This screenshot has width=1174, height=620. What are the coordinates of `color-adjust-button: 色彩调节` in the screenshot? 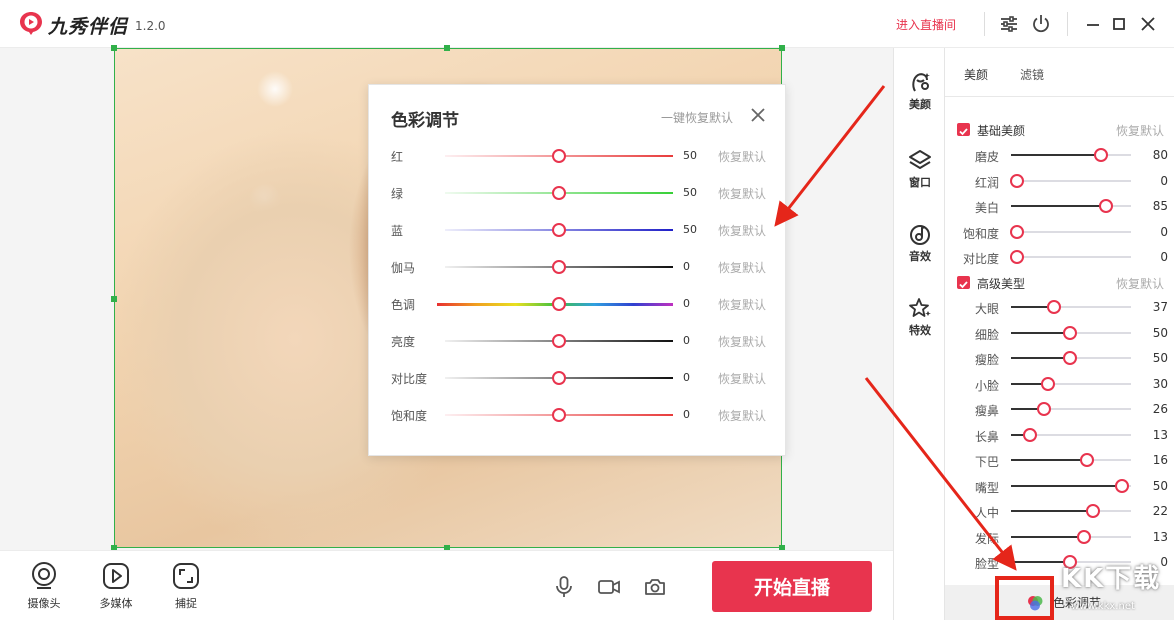 It's located at (1070, 603).